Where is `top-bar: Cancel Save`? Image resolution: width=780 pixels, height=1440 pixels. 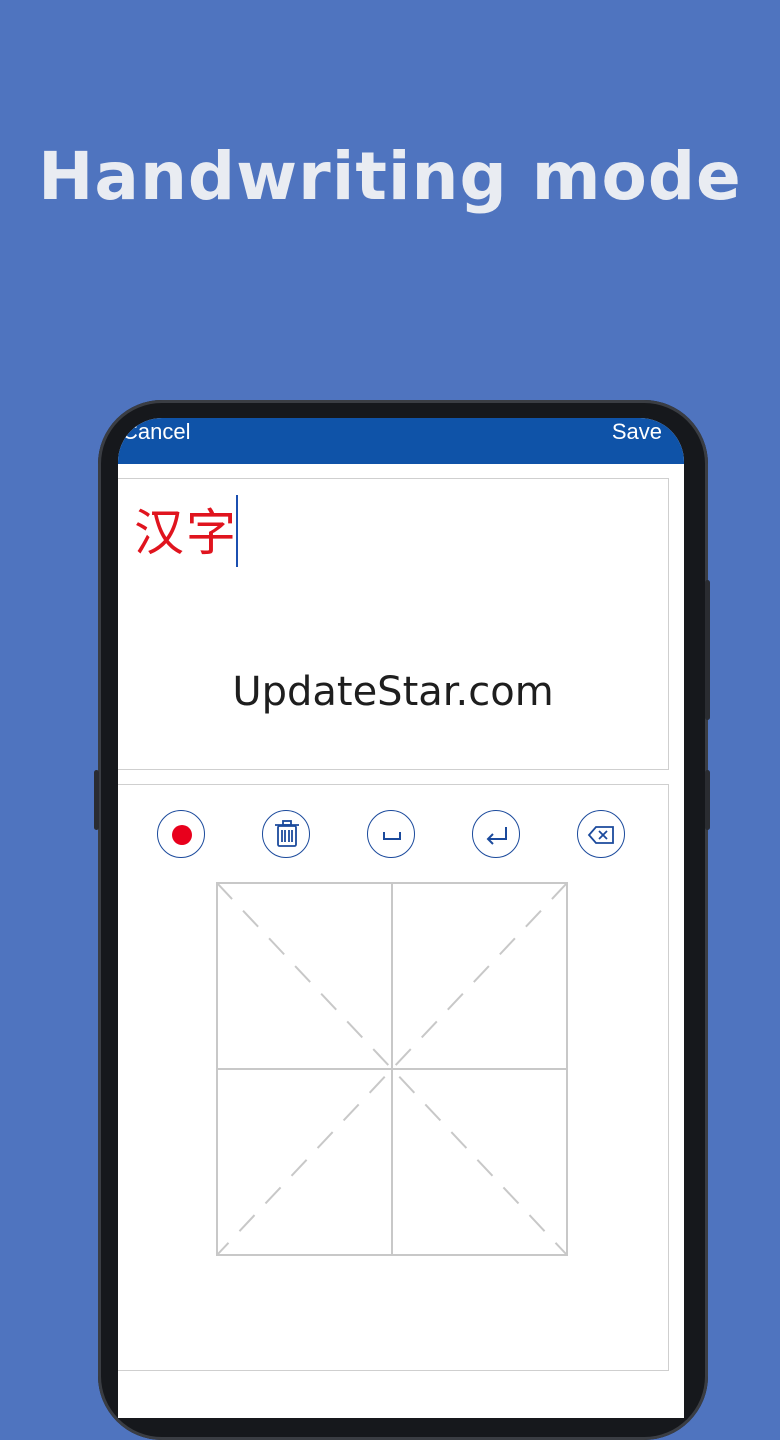 top-bar: Cancel Save is located at coordinates (401, 441).